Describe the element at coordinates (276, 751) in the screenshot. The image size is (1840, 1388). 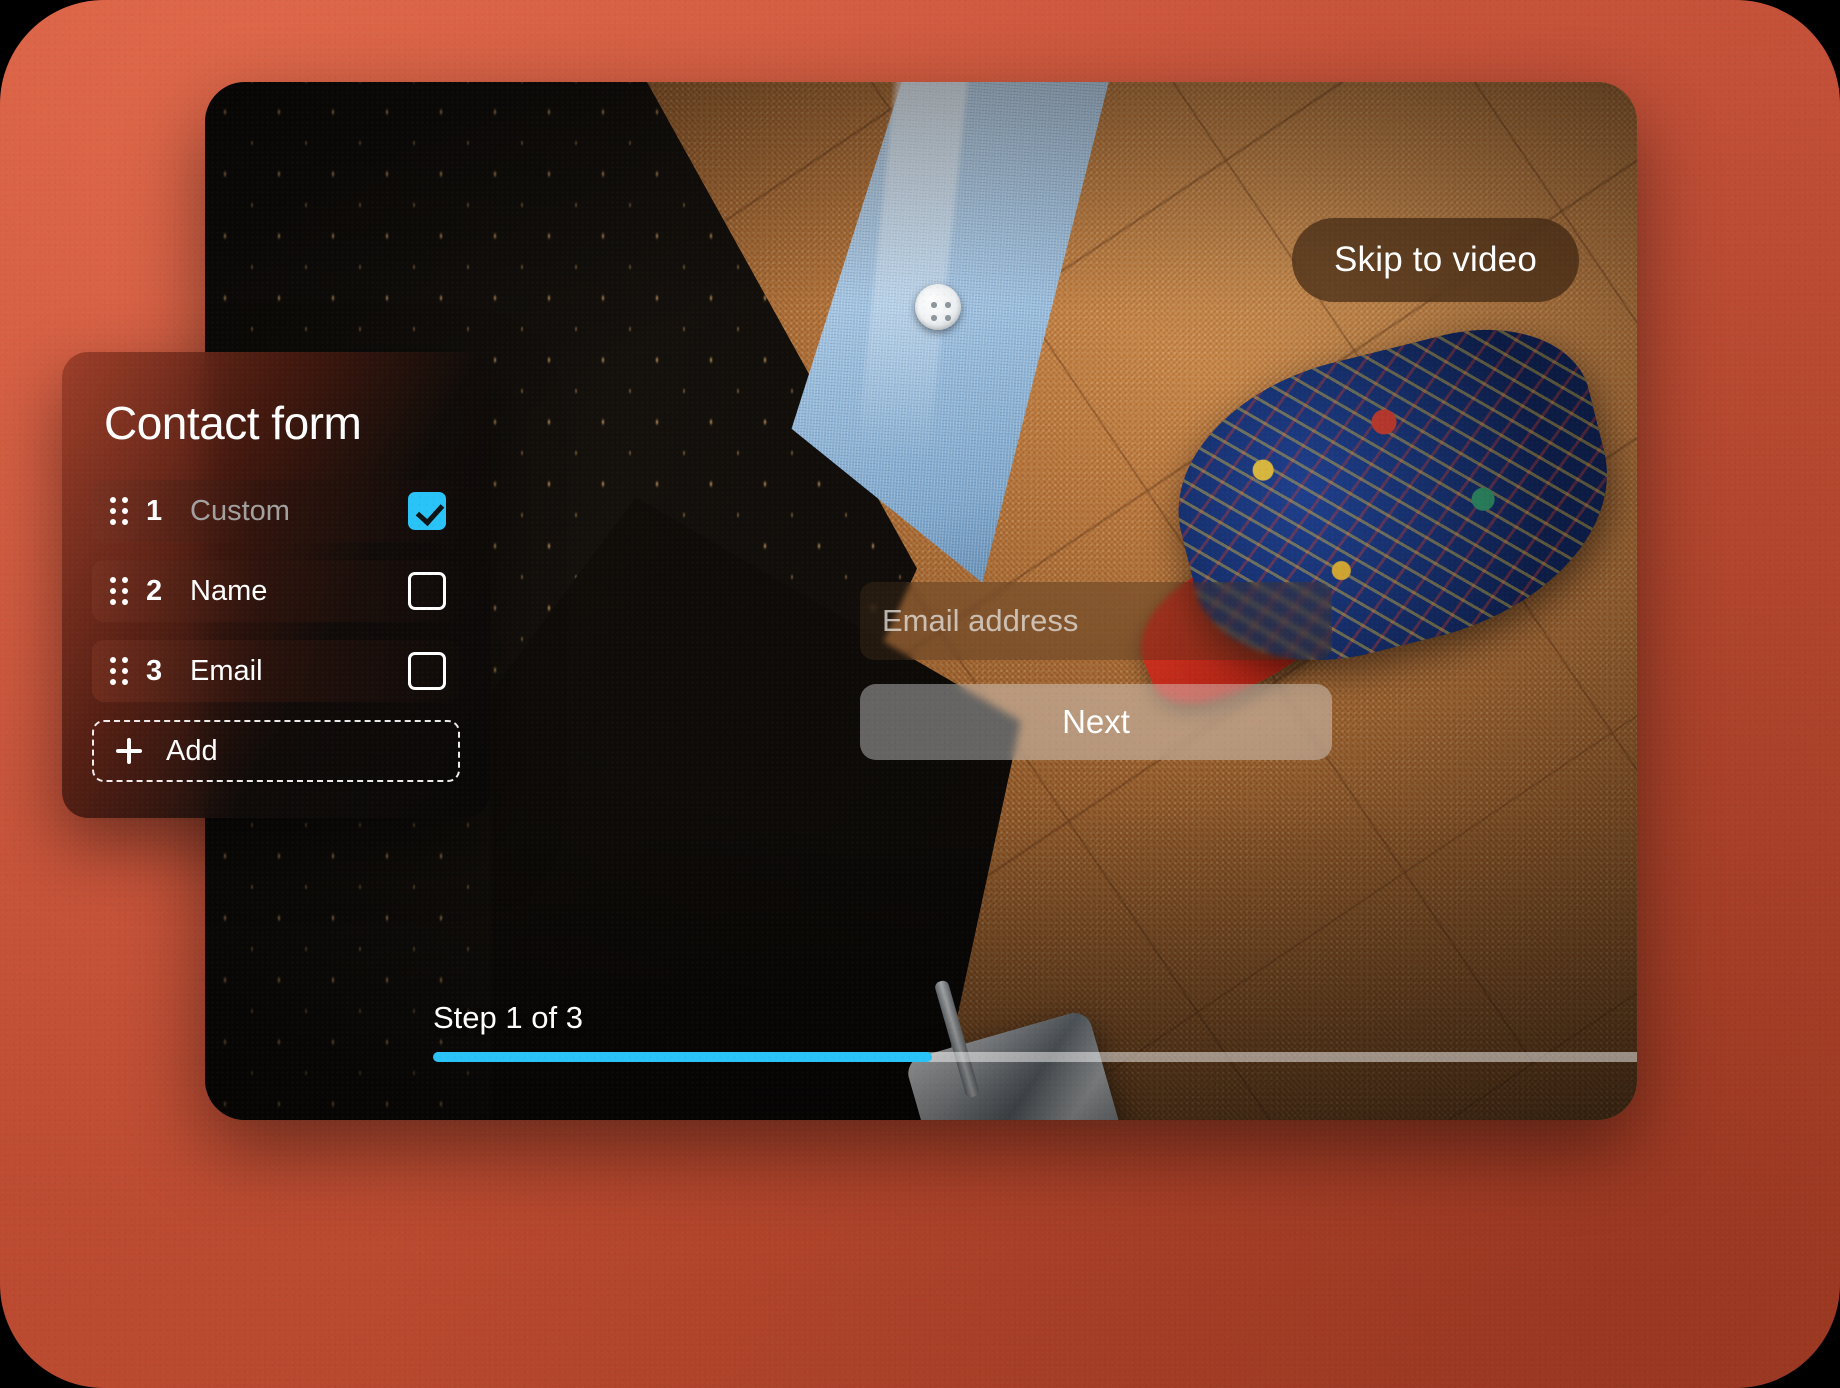
I see `add-field-button: Add` at that location.